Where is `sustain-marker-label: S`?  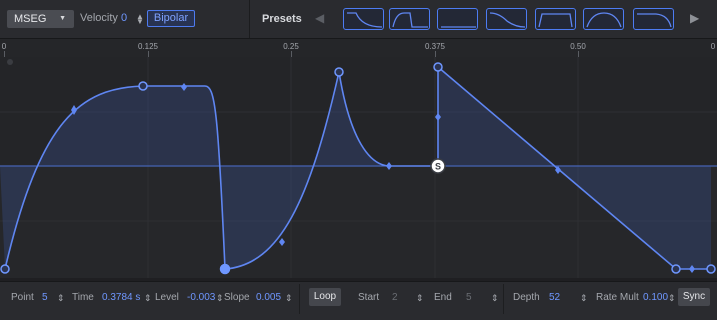 sustain-marker-label: S is located at coordinates (438, 167).